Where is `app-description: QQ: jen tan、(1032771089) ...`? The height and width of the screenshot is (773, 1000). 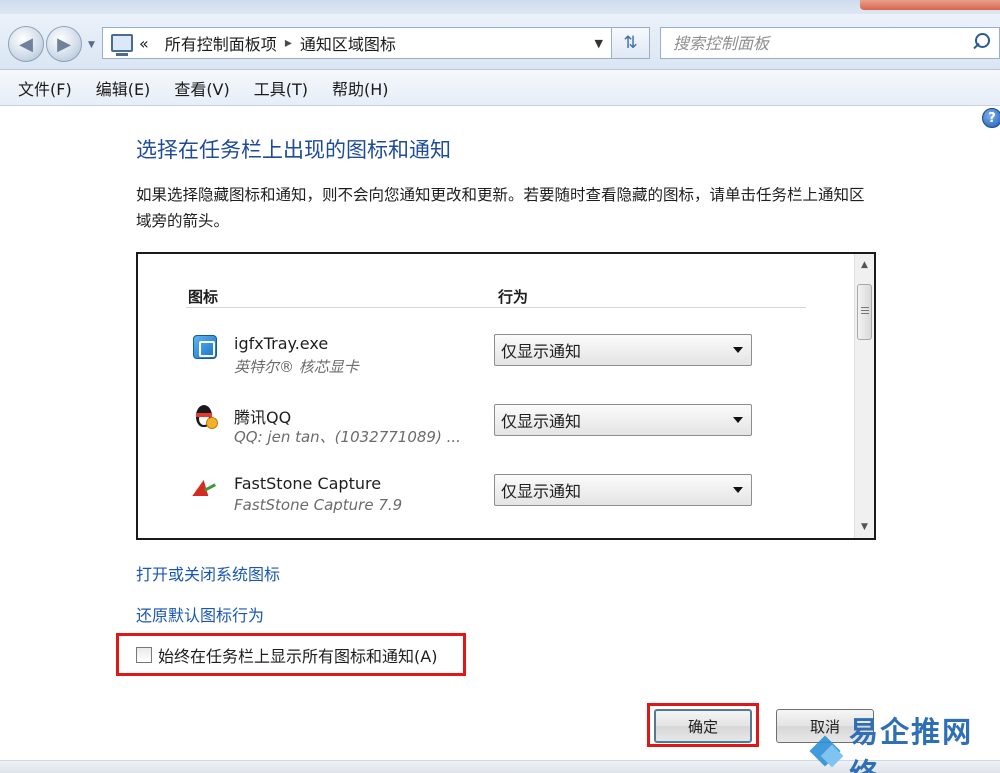
app-description: QQ: jen tan、(1032771089) ... is located at coordinates (347, 437).